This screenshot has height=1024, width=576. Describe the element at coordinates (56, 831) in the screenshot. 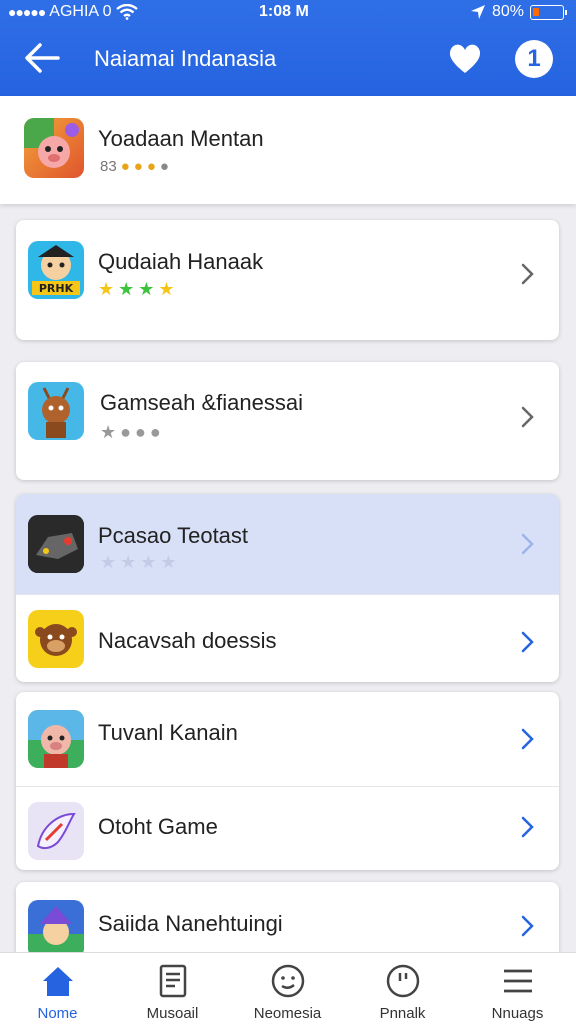

I see `wing-game-icon` at that location.